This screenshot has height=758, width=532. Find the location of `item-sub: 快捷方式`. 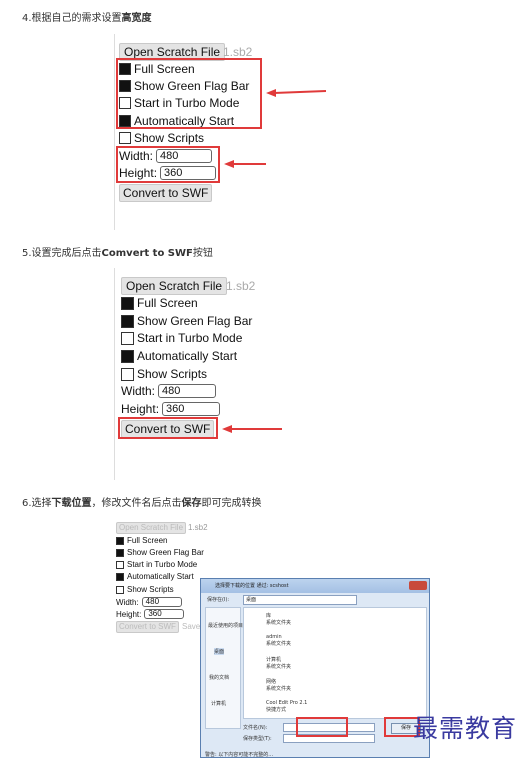

item-sub: 快捷方式 is located at coordinates (276, 710).